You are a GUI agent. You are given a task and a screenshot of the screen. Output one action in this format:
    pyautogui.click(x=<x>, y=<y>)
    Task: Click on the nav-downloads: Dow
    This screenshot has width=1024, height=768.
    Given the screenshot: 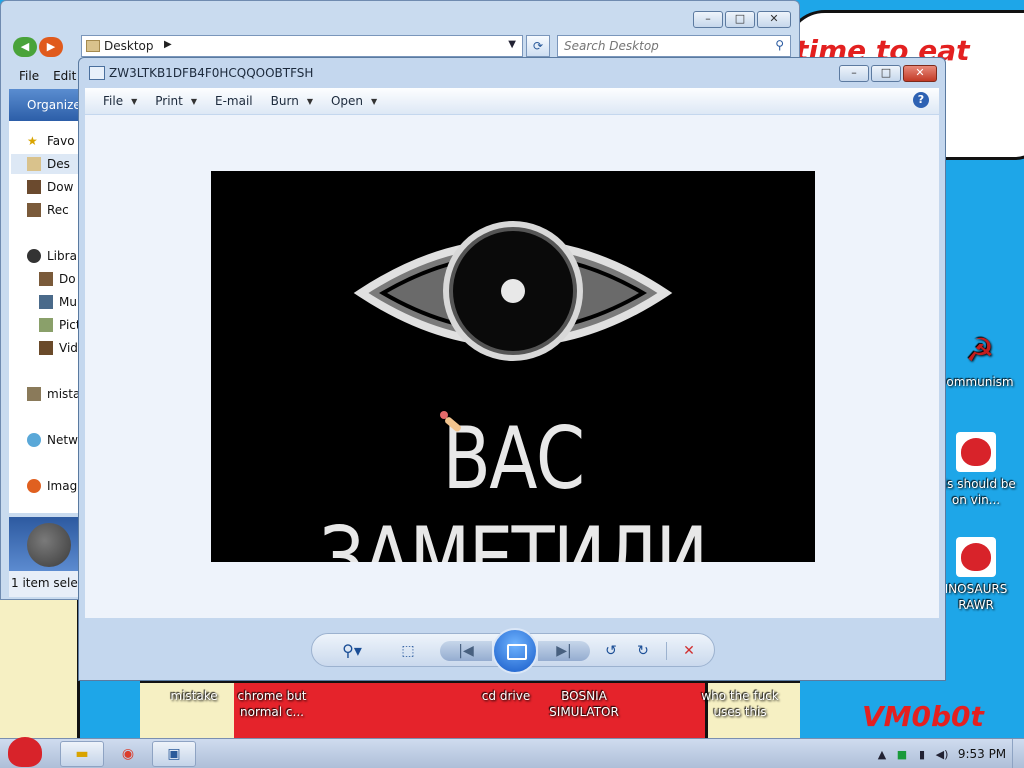 What is the action you would take?
    pyautogui.click(x=50, y=187)
    